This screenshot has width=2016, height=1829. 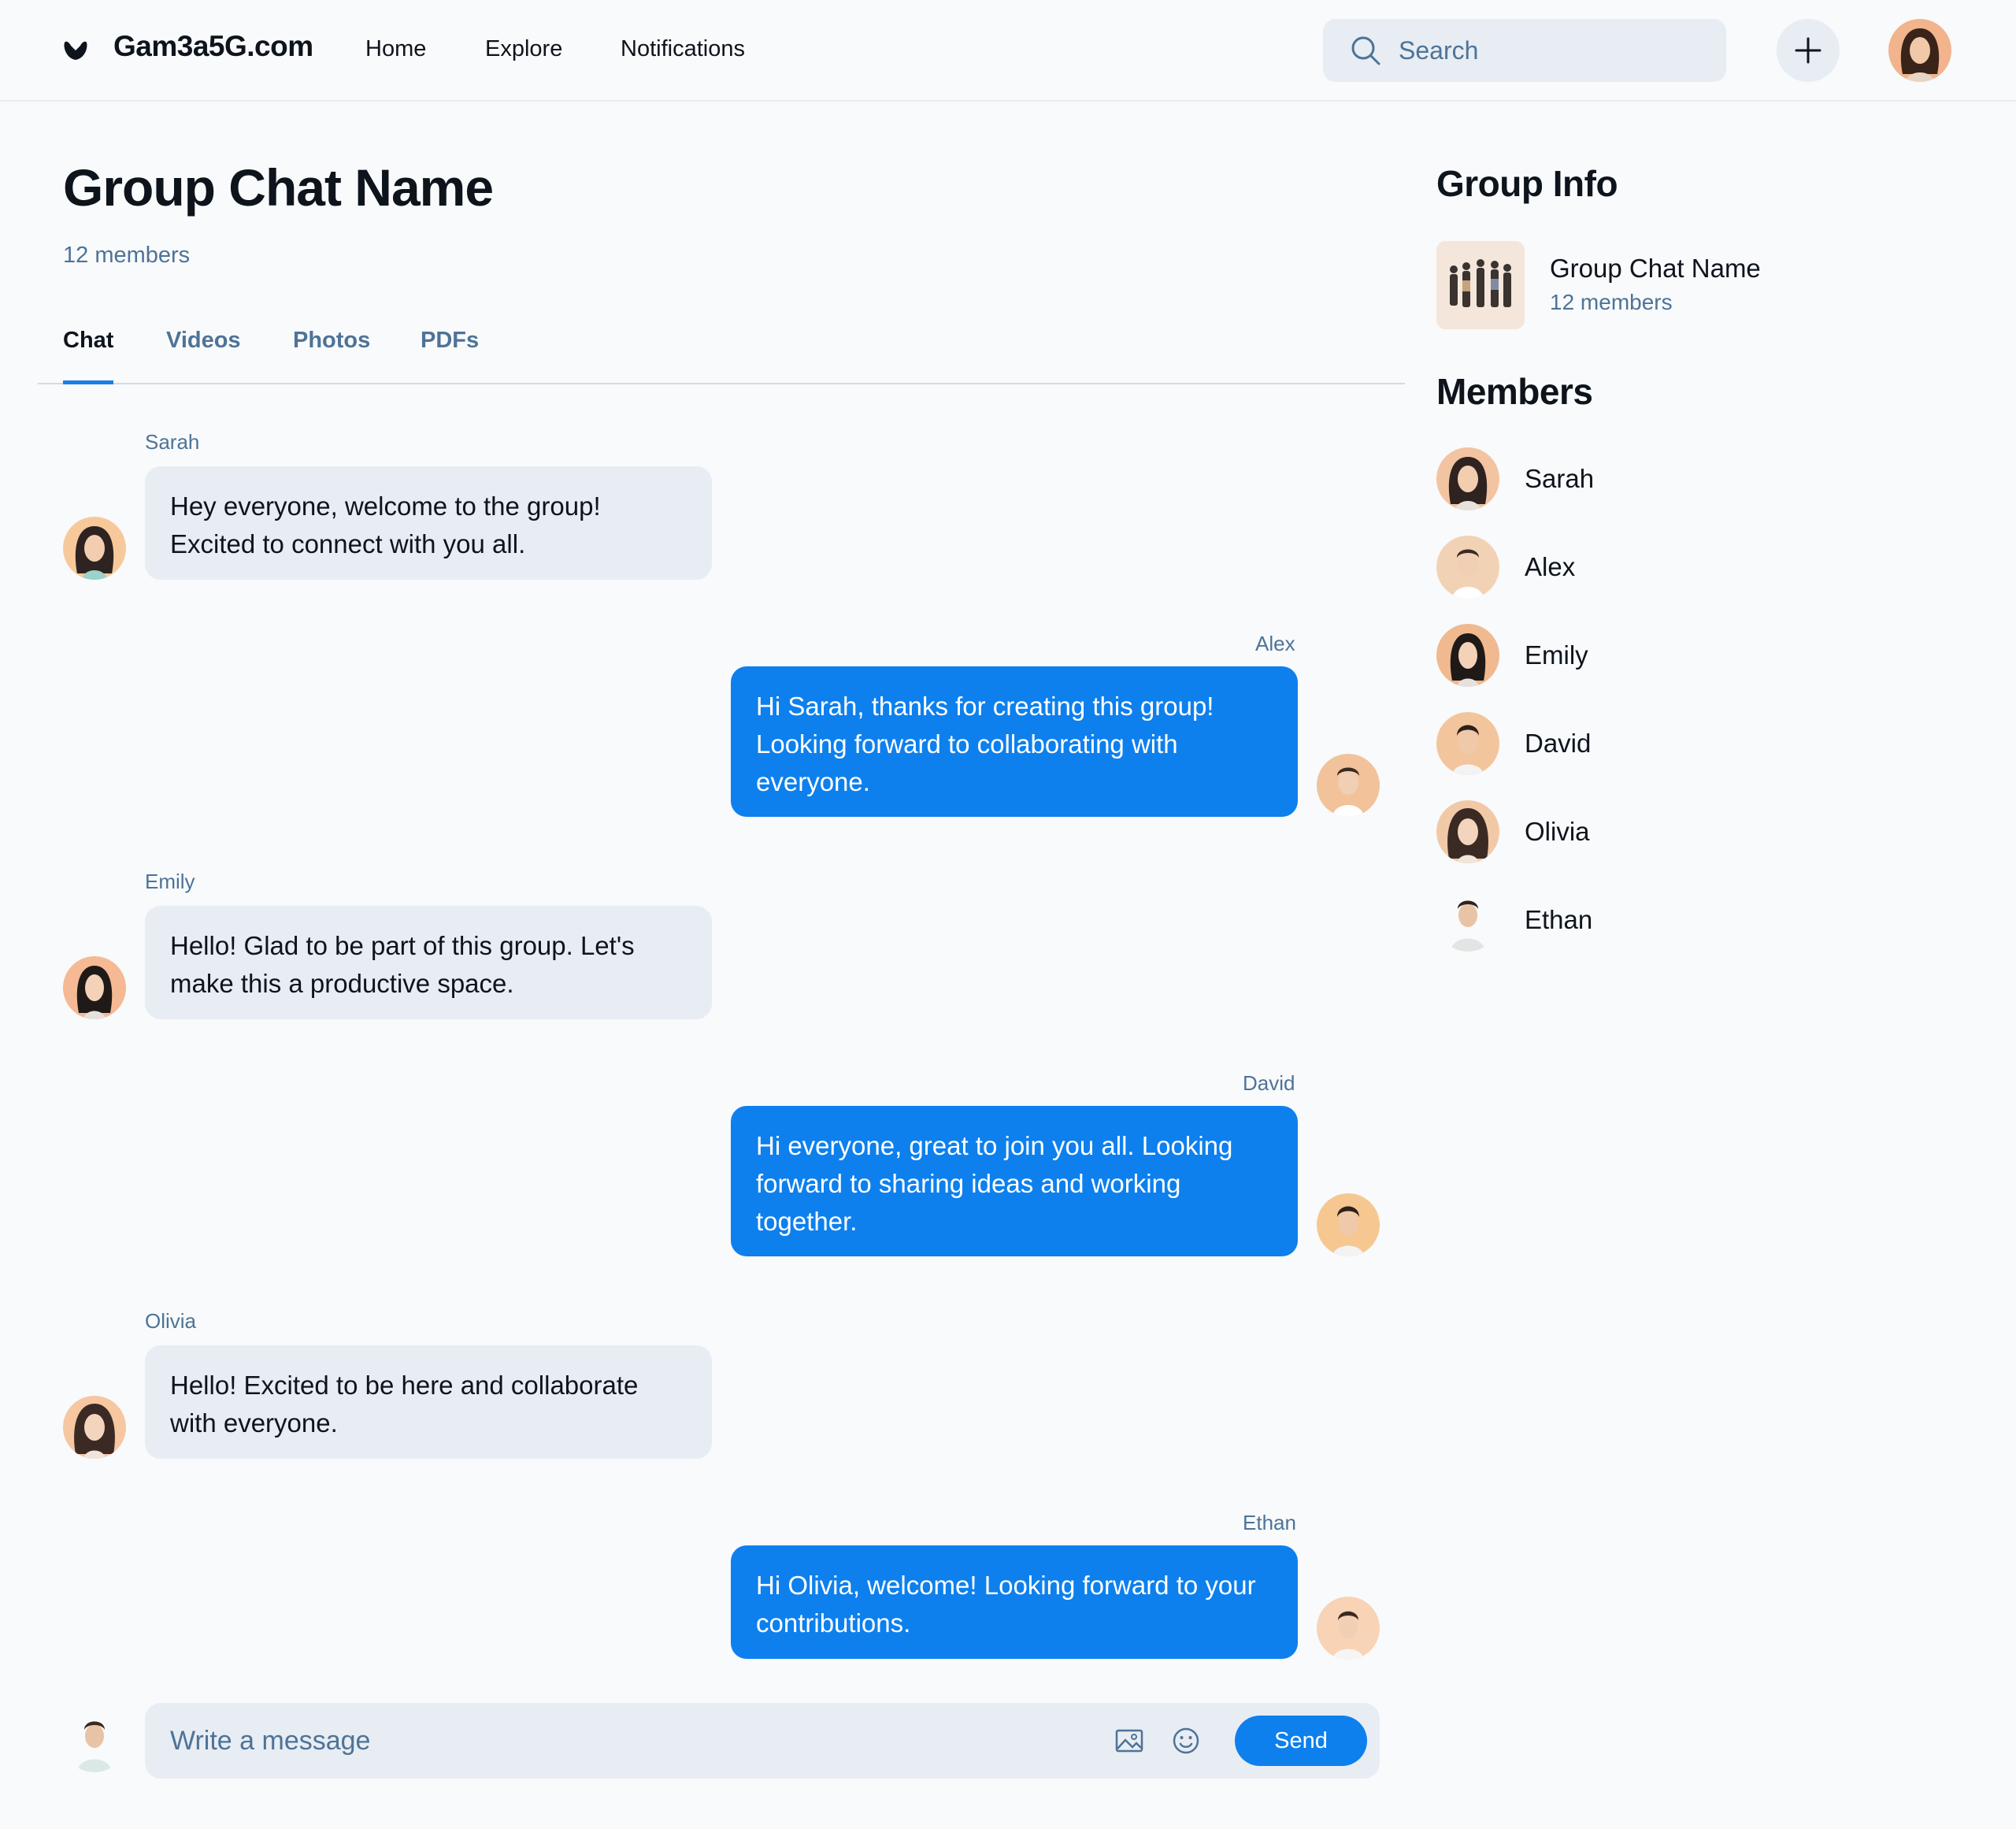 I want to click on message-sender: Ethan, so click(x=1269, y=1522).